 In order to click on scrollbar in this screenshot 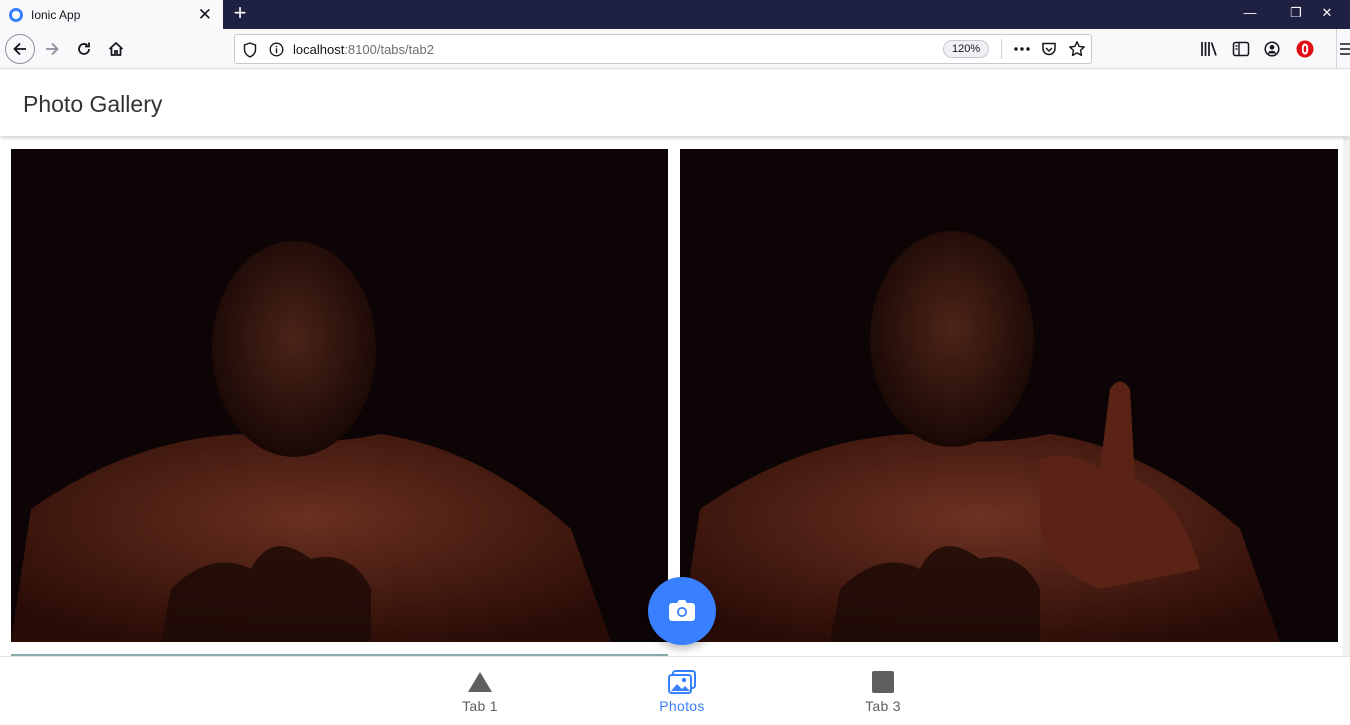, I will do `click(1346, 396)`.